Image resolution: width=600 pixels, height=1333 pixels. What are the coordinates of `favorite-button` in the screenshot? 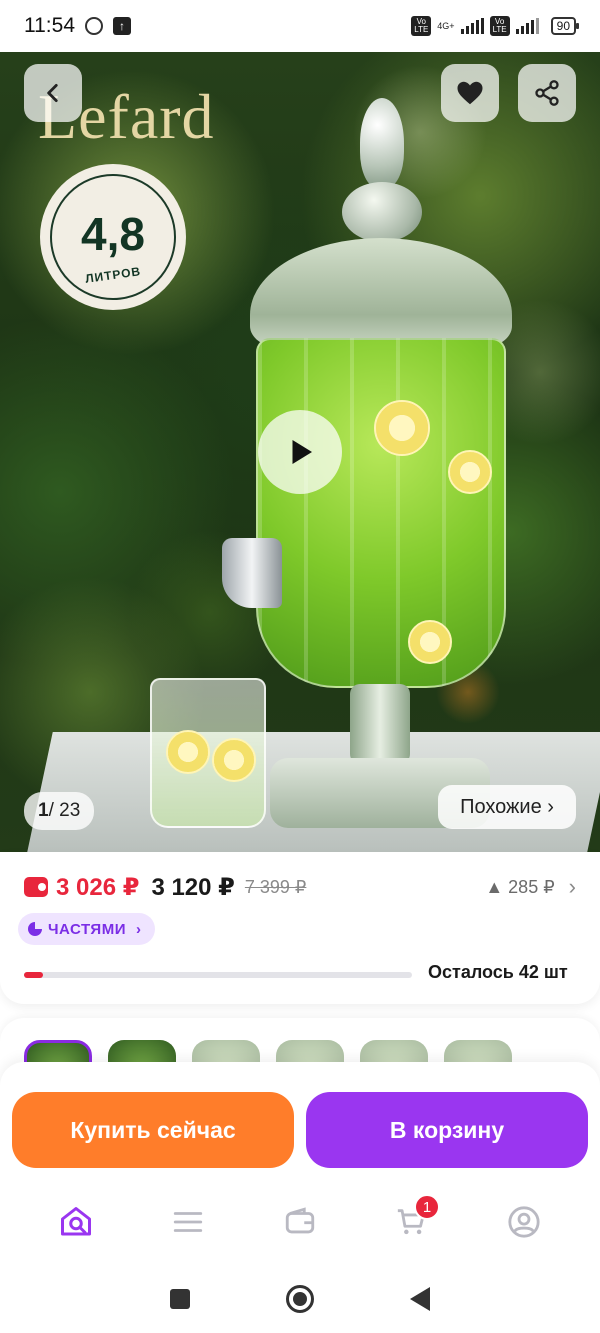 It's located at (470, 93).